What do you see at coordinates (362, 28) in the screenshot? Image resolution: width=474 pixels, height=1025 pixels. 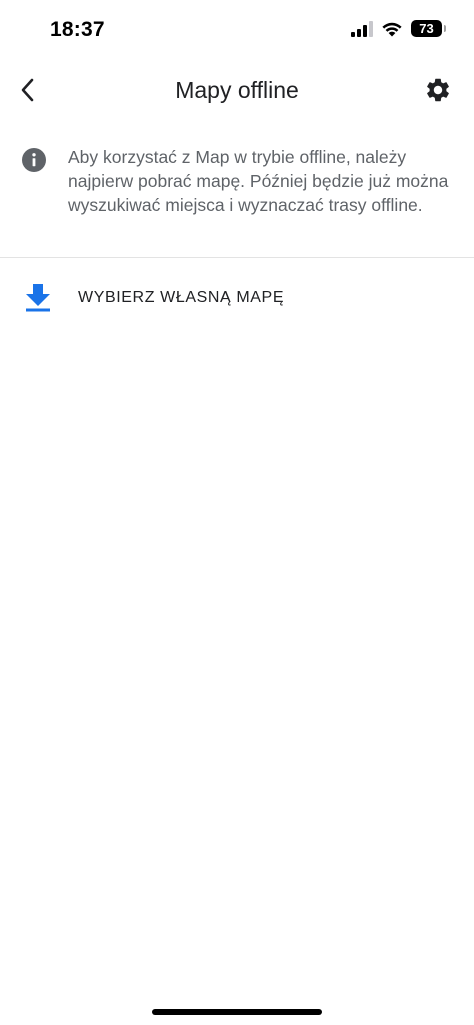 I see `signal-icon` at bounding box center [362, 28].